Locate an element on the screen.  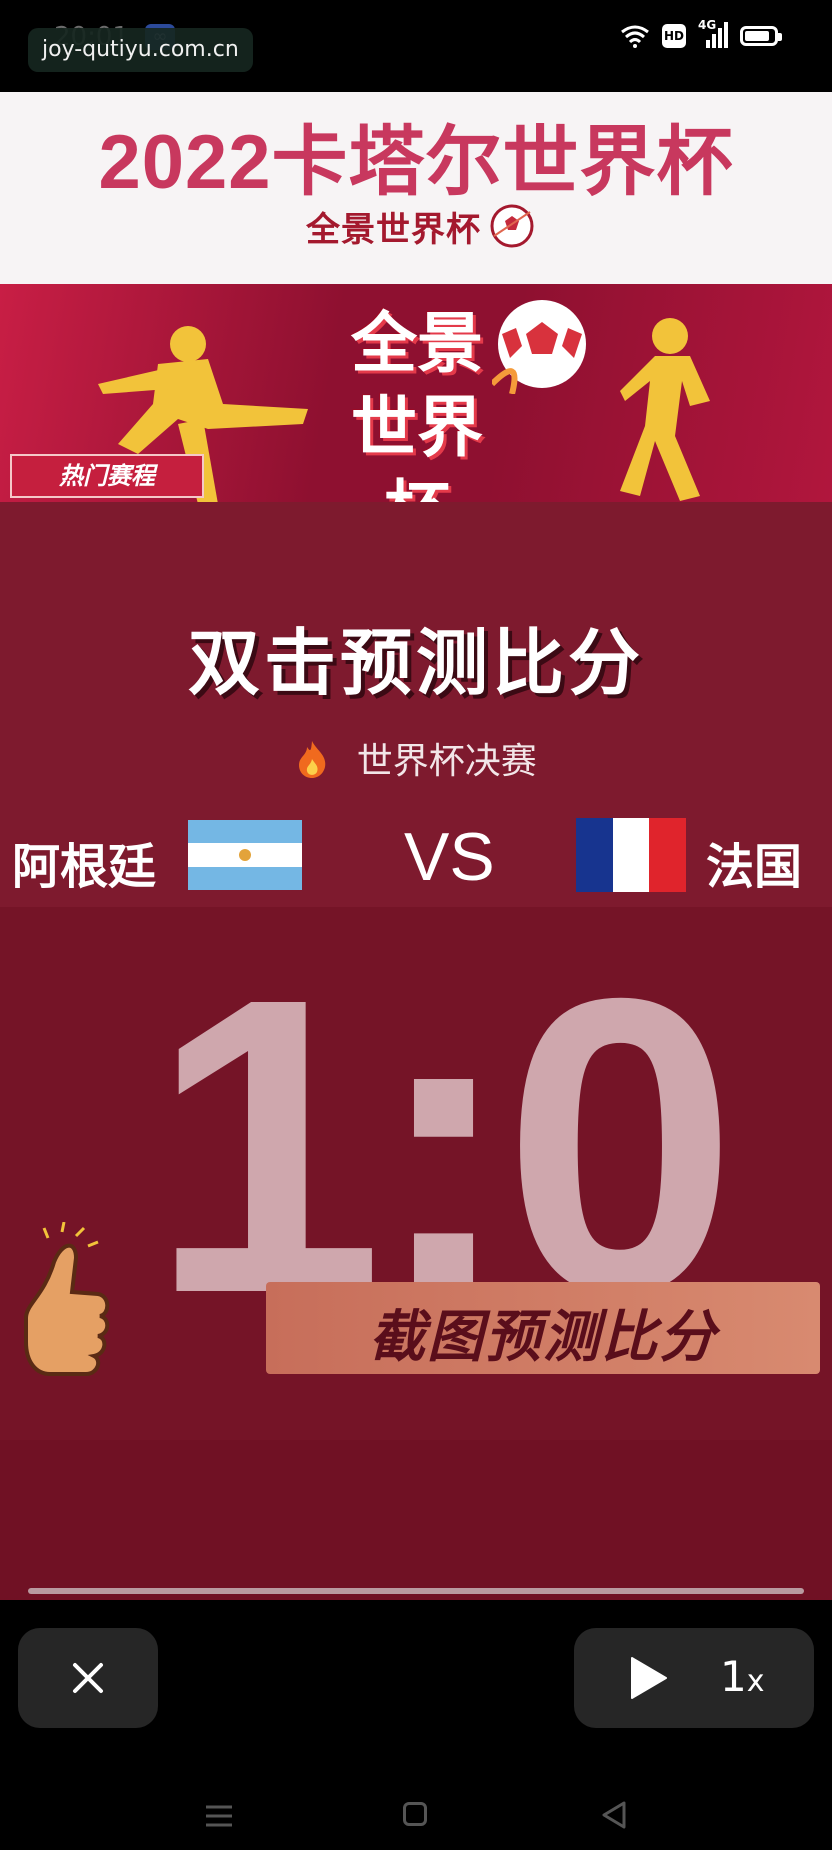
close-button is located at coordinates (88, 1678).